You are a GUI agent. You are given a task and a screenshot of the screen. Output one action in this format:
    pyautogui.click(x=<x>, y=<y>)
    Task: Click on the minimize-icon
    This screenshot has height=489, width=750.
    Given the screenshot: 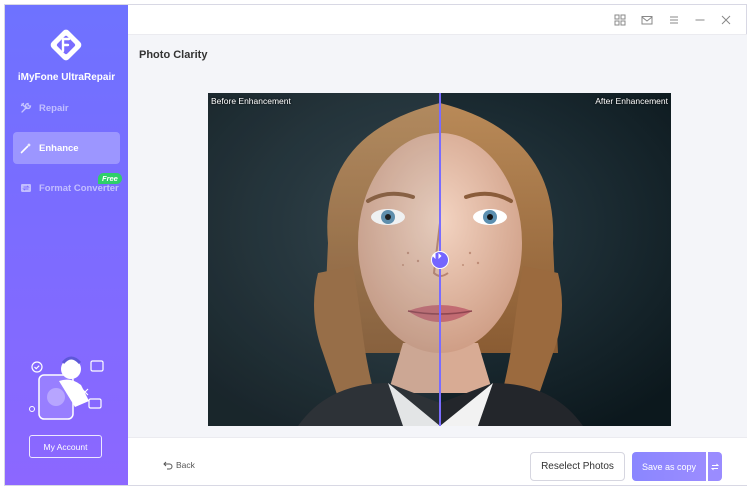 What is the action you would take?
    pyautogui.click(x=700, y=20)
    